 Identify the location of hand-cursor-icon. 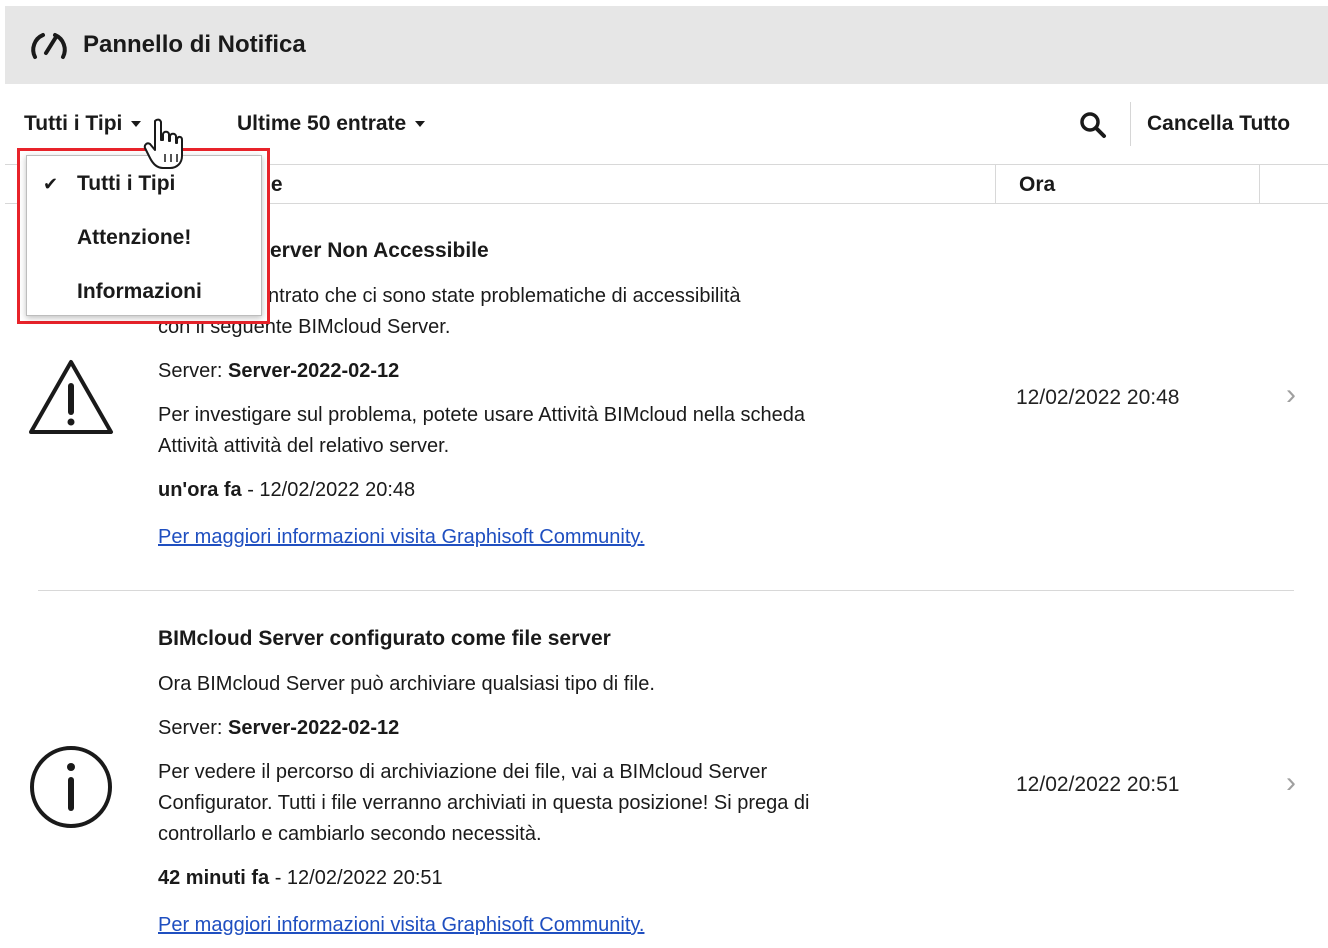
(163, 143).